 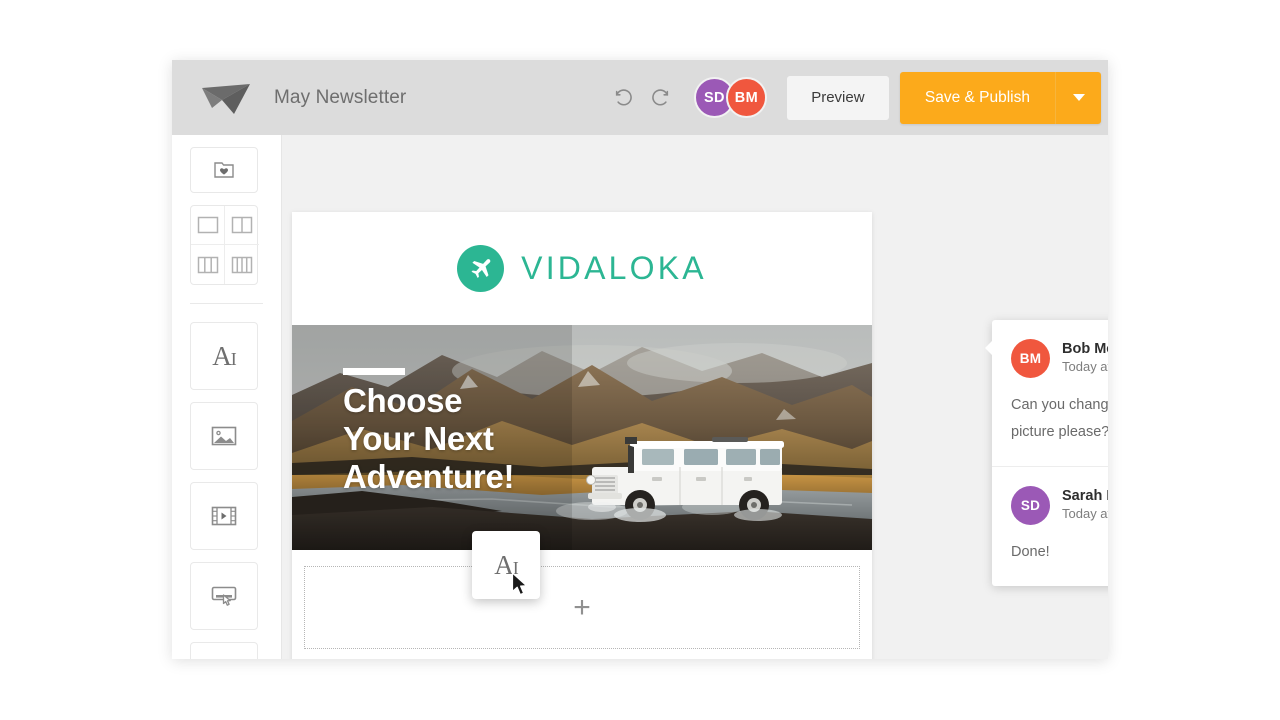 I want to click on sidebar-item-video, so click(x=224, y=516).